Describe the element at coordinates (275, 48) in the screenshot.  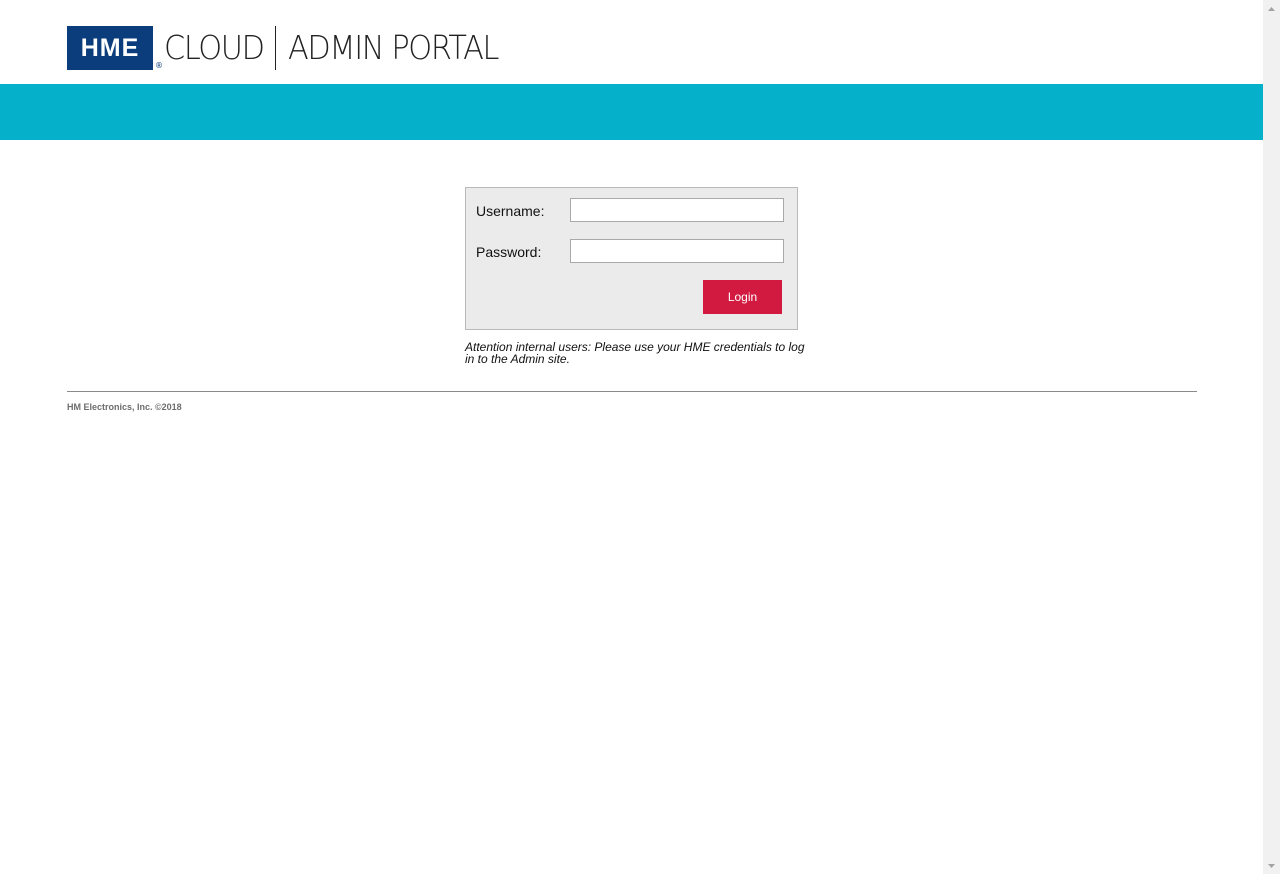
I see `logo-divider` at that location.